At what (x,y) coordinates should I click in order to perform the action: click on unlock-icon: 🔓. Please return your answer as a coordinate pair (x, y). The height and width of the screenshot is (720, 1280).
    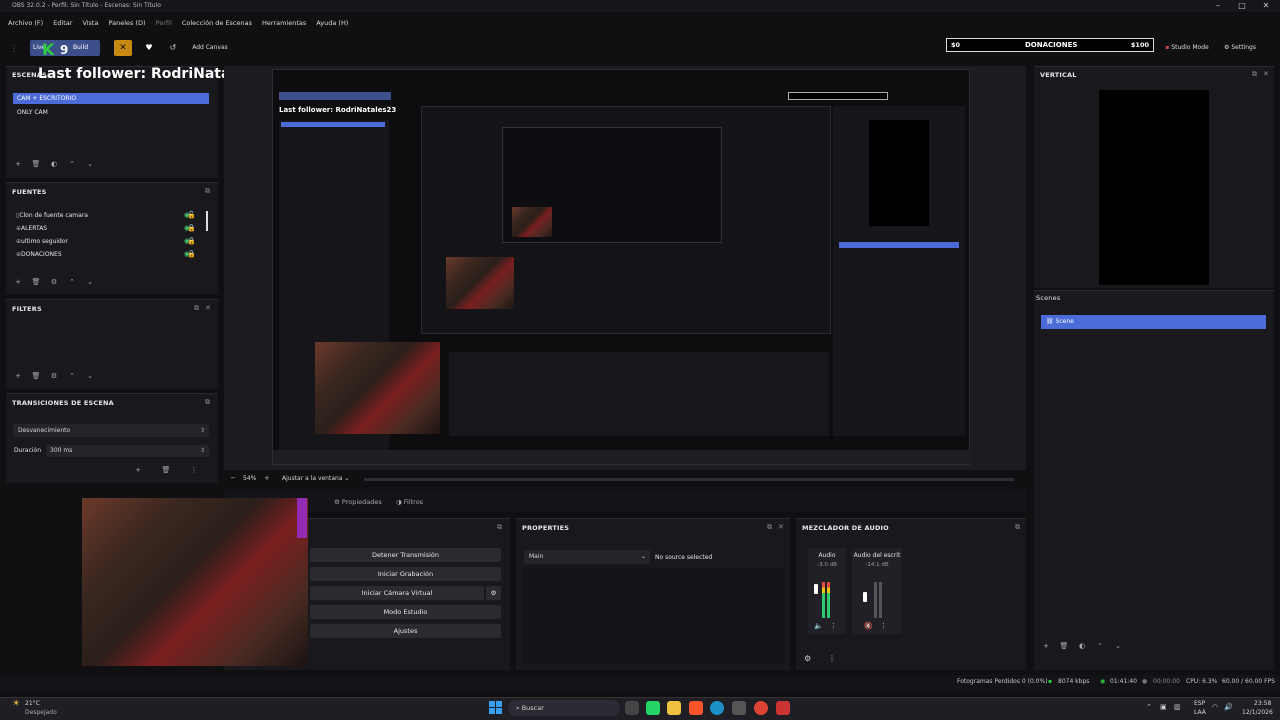
    Looking at the image, I should click on (191, 215).